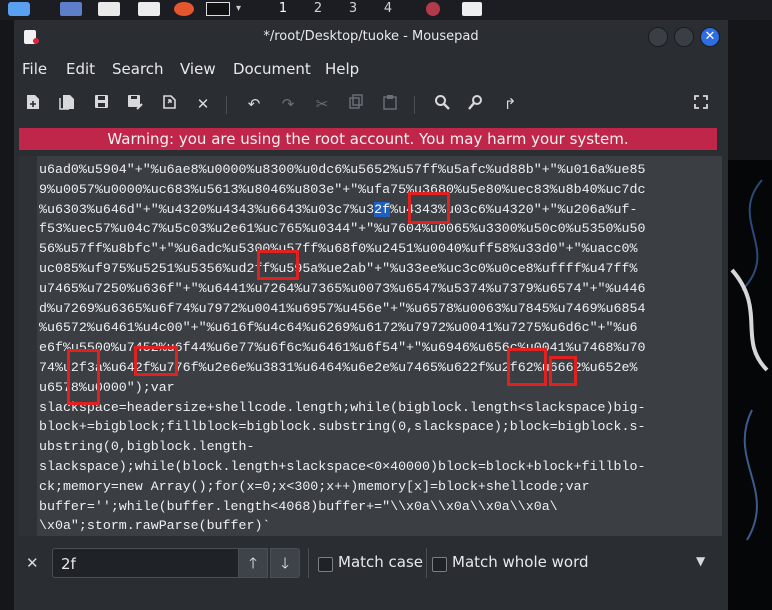  What do you see at coordinates (658, 37) in the screenshot?
I see `minimize-button` at bounding box center [658, 37].